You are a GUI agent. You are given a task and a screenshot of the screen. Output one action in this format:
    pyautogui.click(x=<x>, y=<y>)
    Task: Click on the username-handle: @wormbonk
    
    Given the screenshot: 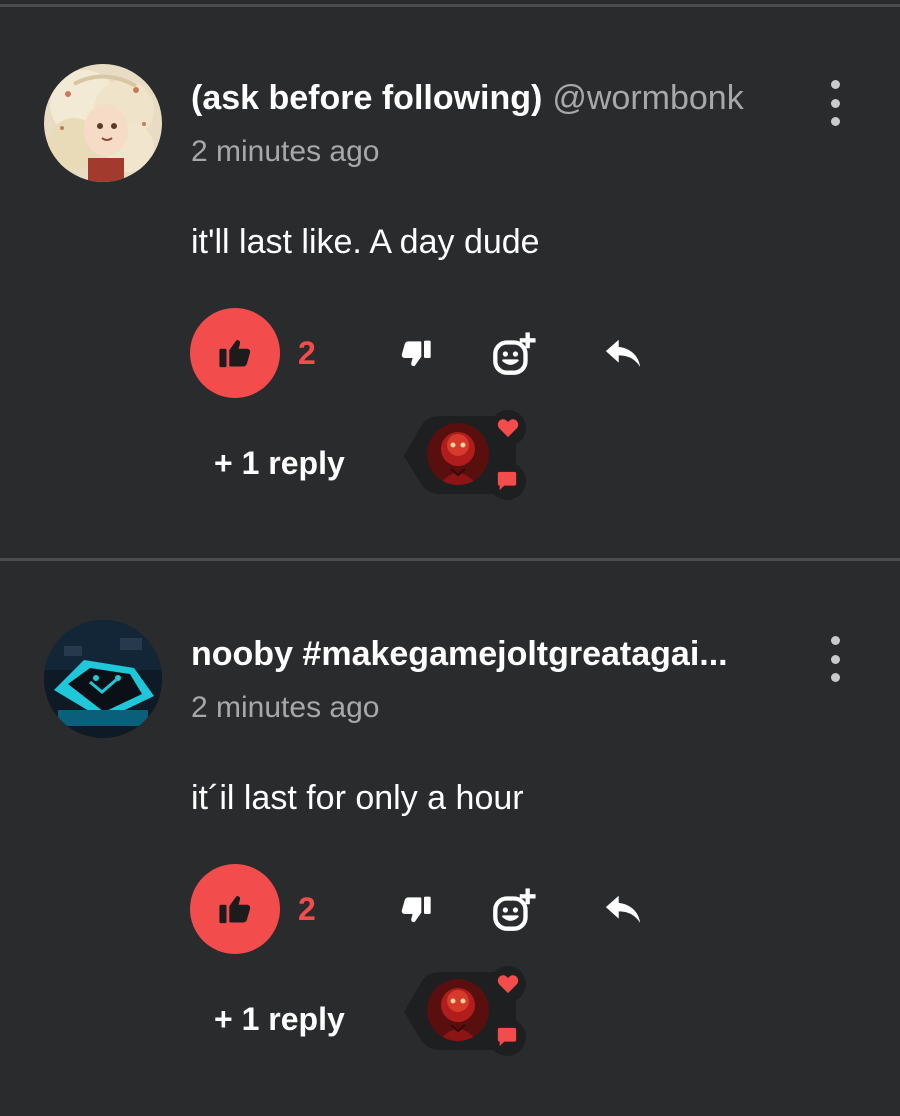 What is the action you would take?
    pyautogui.click(x=647, y=98)
    